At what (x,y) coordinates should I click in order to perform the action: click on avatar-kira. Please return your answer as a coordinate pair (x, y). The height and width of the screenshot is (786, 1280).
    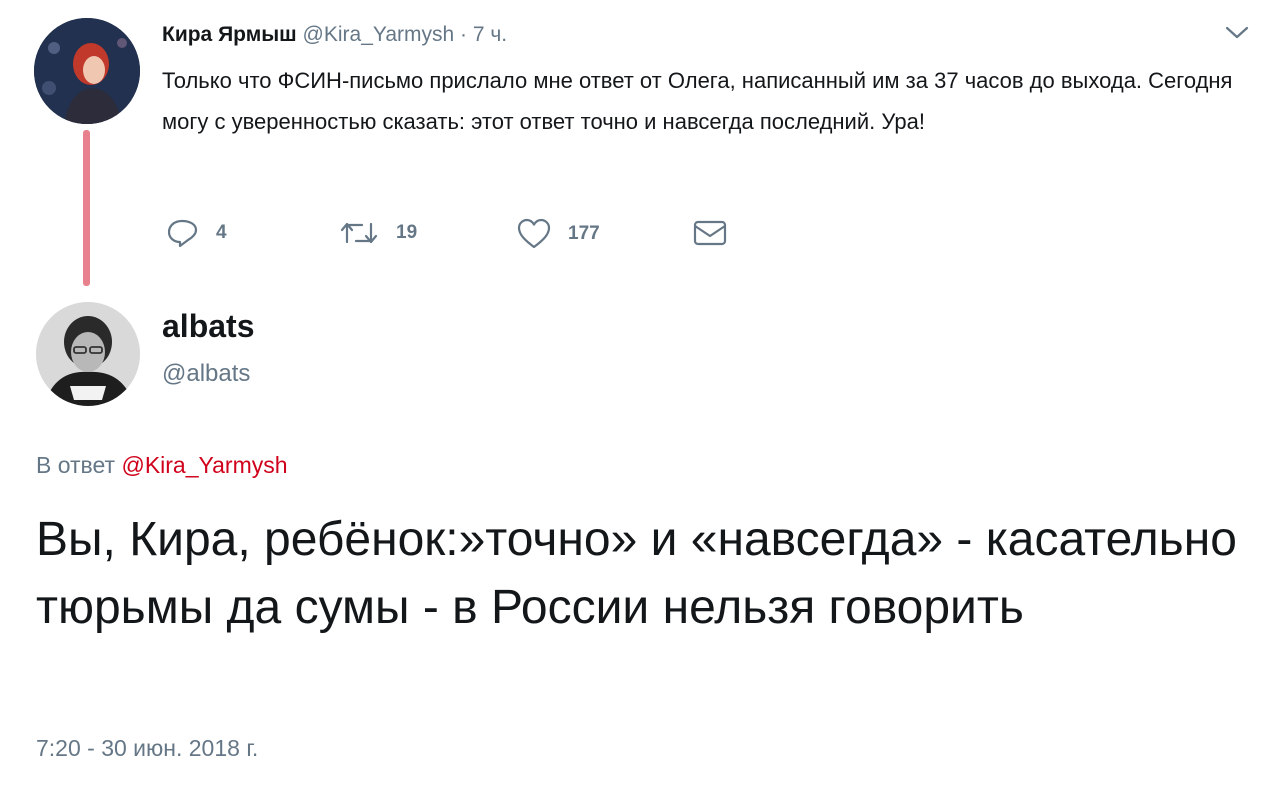
    Looking at the image, I should click on (87, 71).